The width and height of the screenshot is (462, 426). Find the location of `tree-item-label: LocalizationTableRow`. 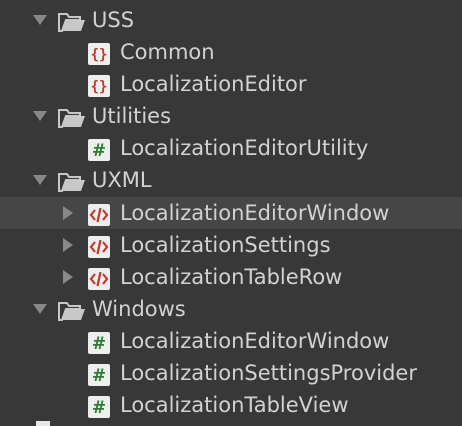

tree-item-label: LocalizationTableRow is located at coordinates (231, 277).